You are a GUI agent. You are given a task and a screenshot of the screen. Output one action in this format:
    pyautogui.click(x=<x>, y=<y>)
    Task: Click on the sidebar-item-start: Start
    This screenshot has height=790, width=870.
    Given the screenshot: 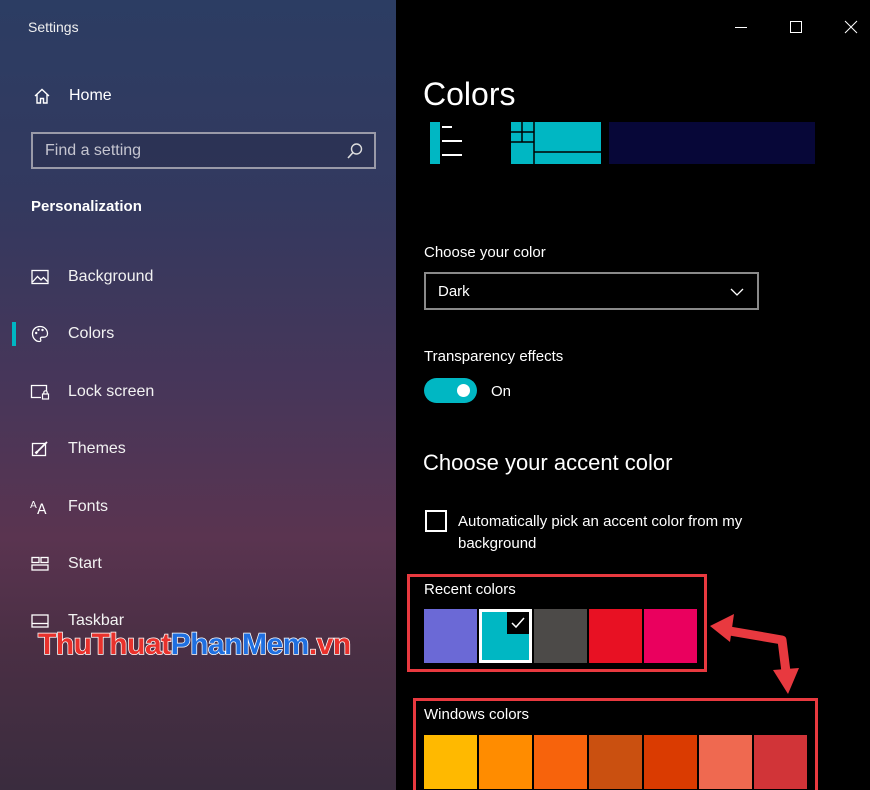 What is the action you would take?
    pyautogui.click(x=198, y=564)
    